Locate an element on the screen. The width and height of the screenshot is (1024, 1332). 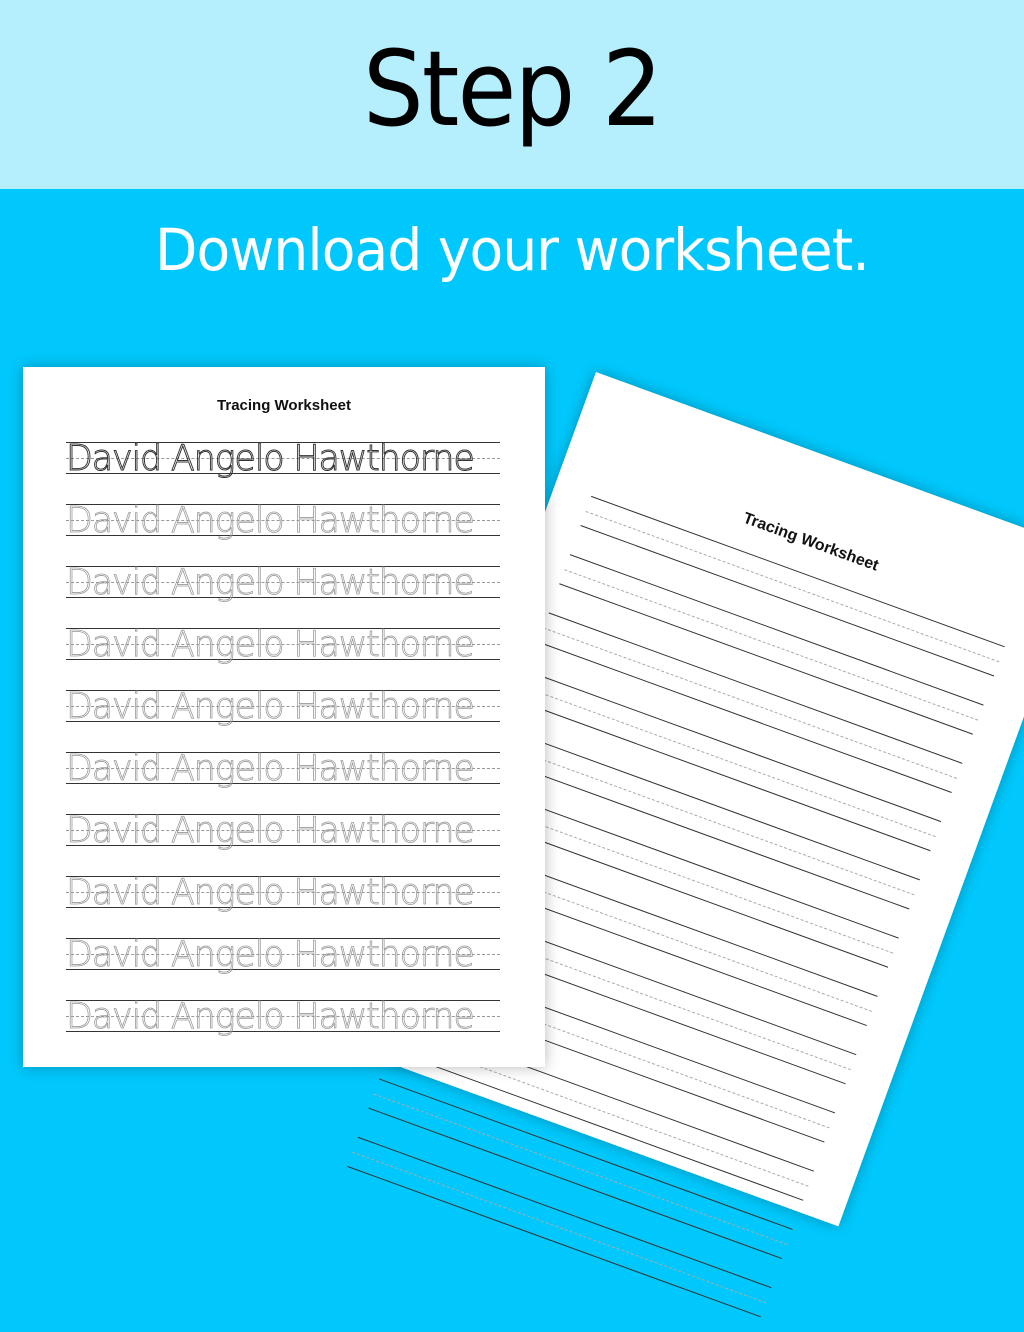
subtitle: Download your worksheet. is located at coordinates (512, 250).